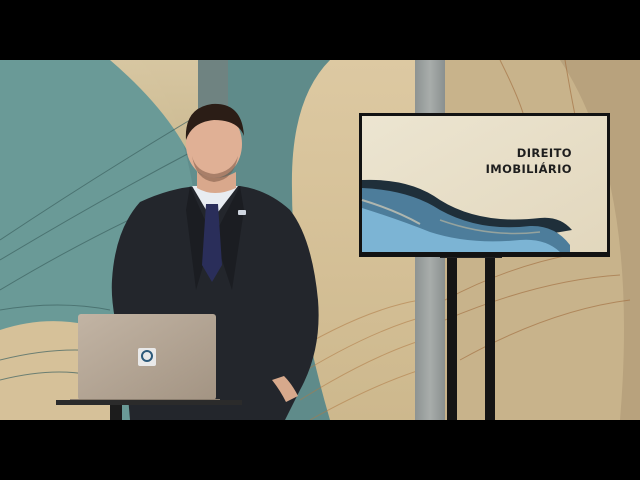 This screenshot has width=640, height=480. Describe the element at coordinates (452, 338) in the screenshot. I see `tv-stand-left-pole` at that location.